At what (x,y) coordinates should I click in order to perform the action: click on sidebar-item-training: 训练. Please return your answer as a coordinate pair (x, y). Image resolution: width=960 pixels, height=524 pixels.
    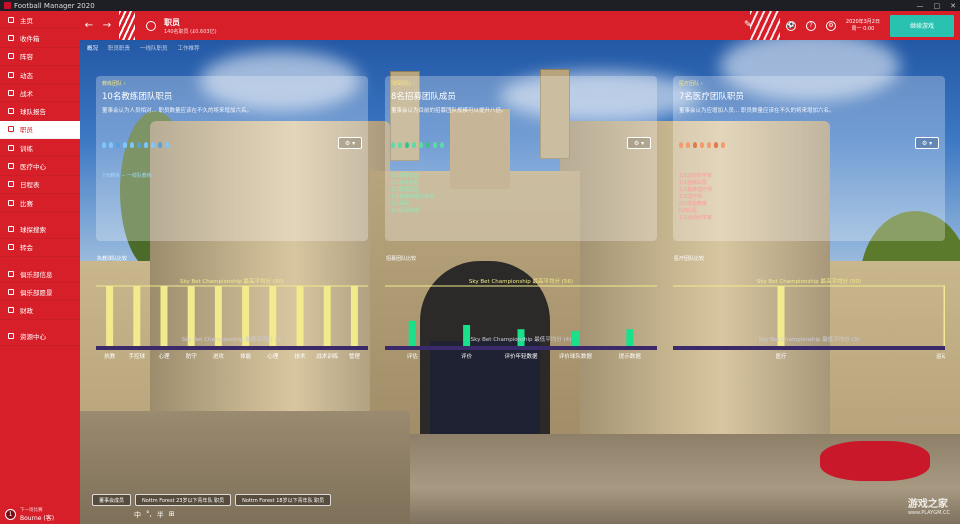
    Looking at the image, I should click on (40, 148).